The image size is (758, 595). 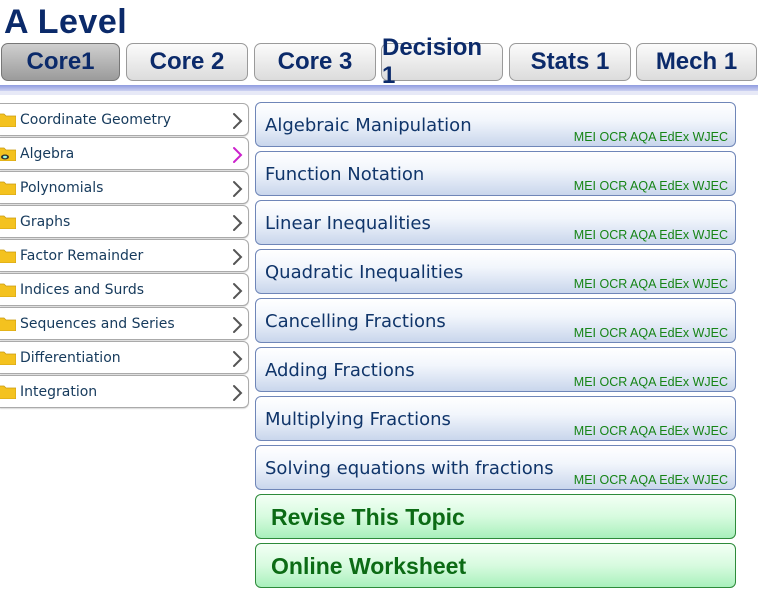 I want to click on revise-topic-button: Revise This Topic, so click(x=495, y=516).